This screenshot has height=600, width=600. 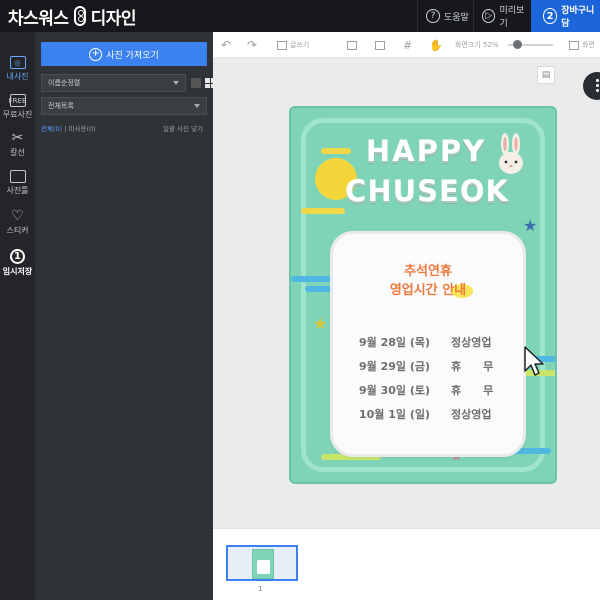 What do you see at coordinates (183, 128) in the screenshot?
I see `bulk-add-link: 일괄 사진 넣기` at bounding box center [183, 128].